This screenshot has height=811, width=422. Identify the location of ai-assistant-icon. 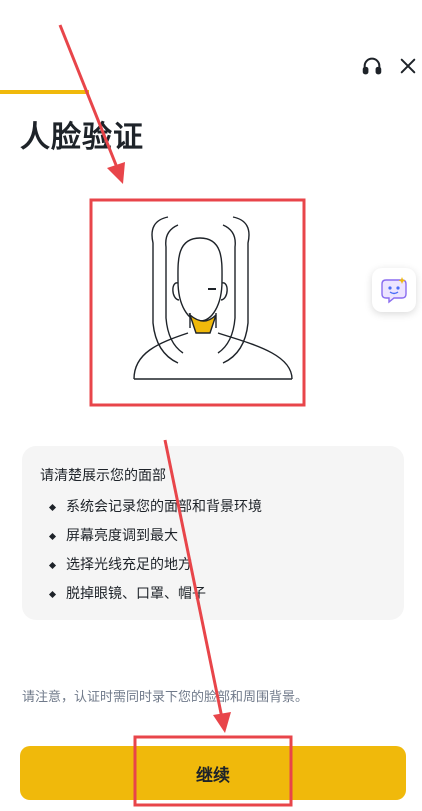
(394, 290).